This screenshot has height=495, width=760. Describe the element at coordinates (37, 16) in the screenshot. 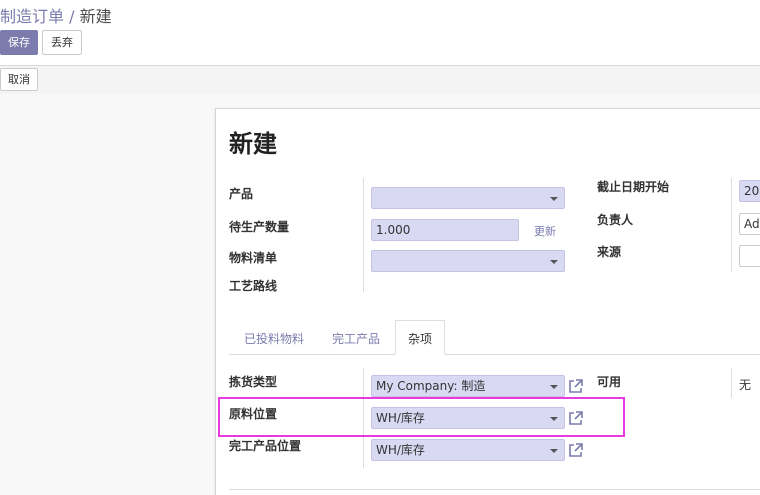

I see `breadcrumb-parent-link: 制造订单 /` at that location.